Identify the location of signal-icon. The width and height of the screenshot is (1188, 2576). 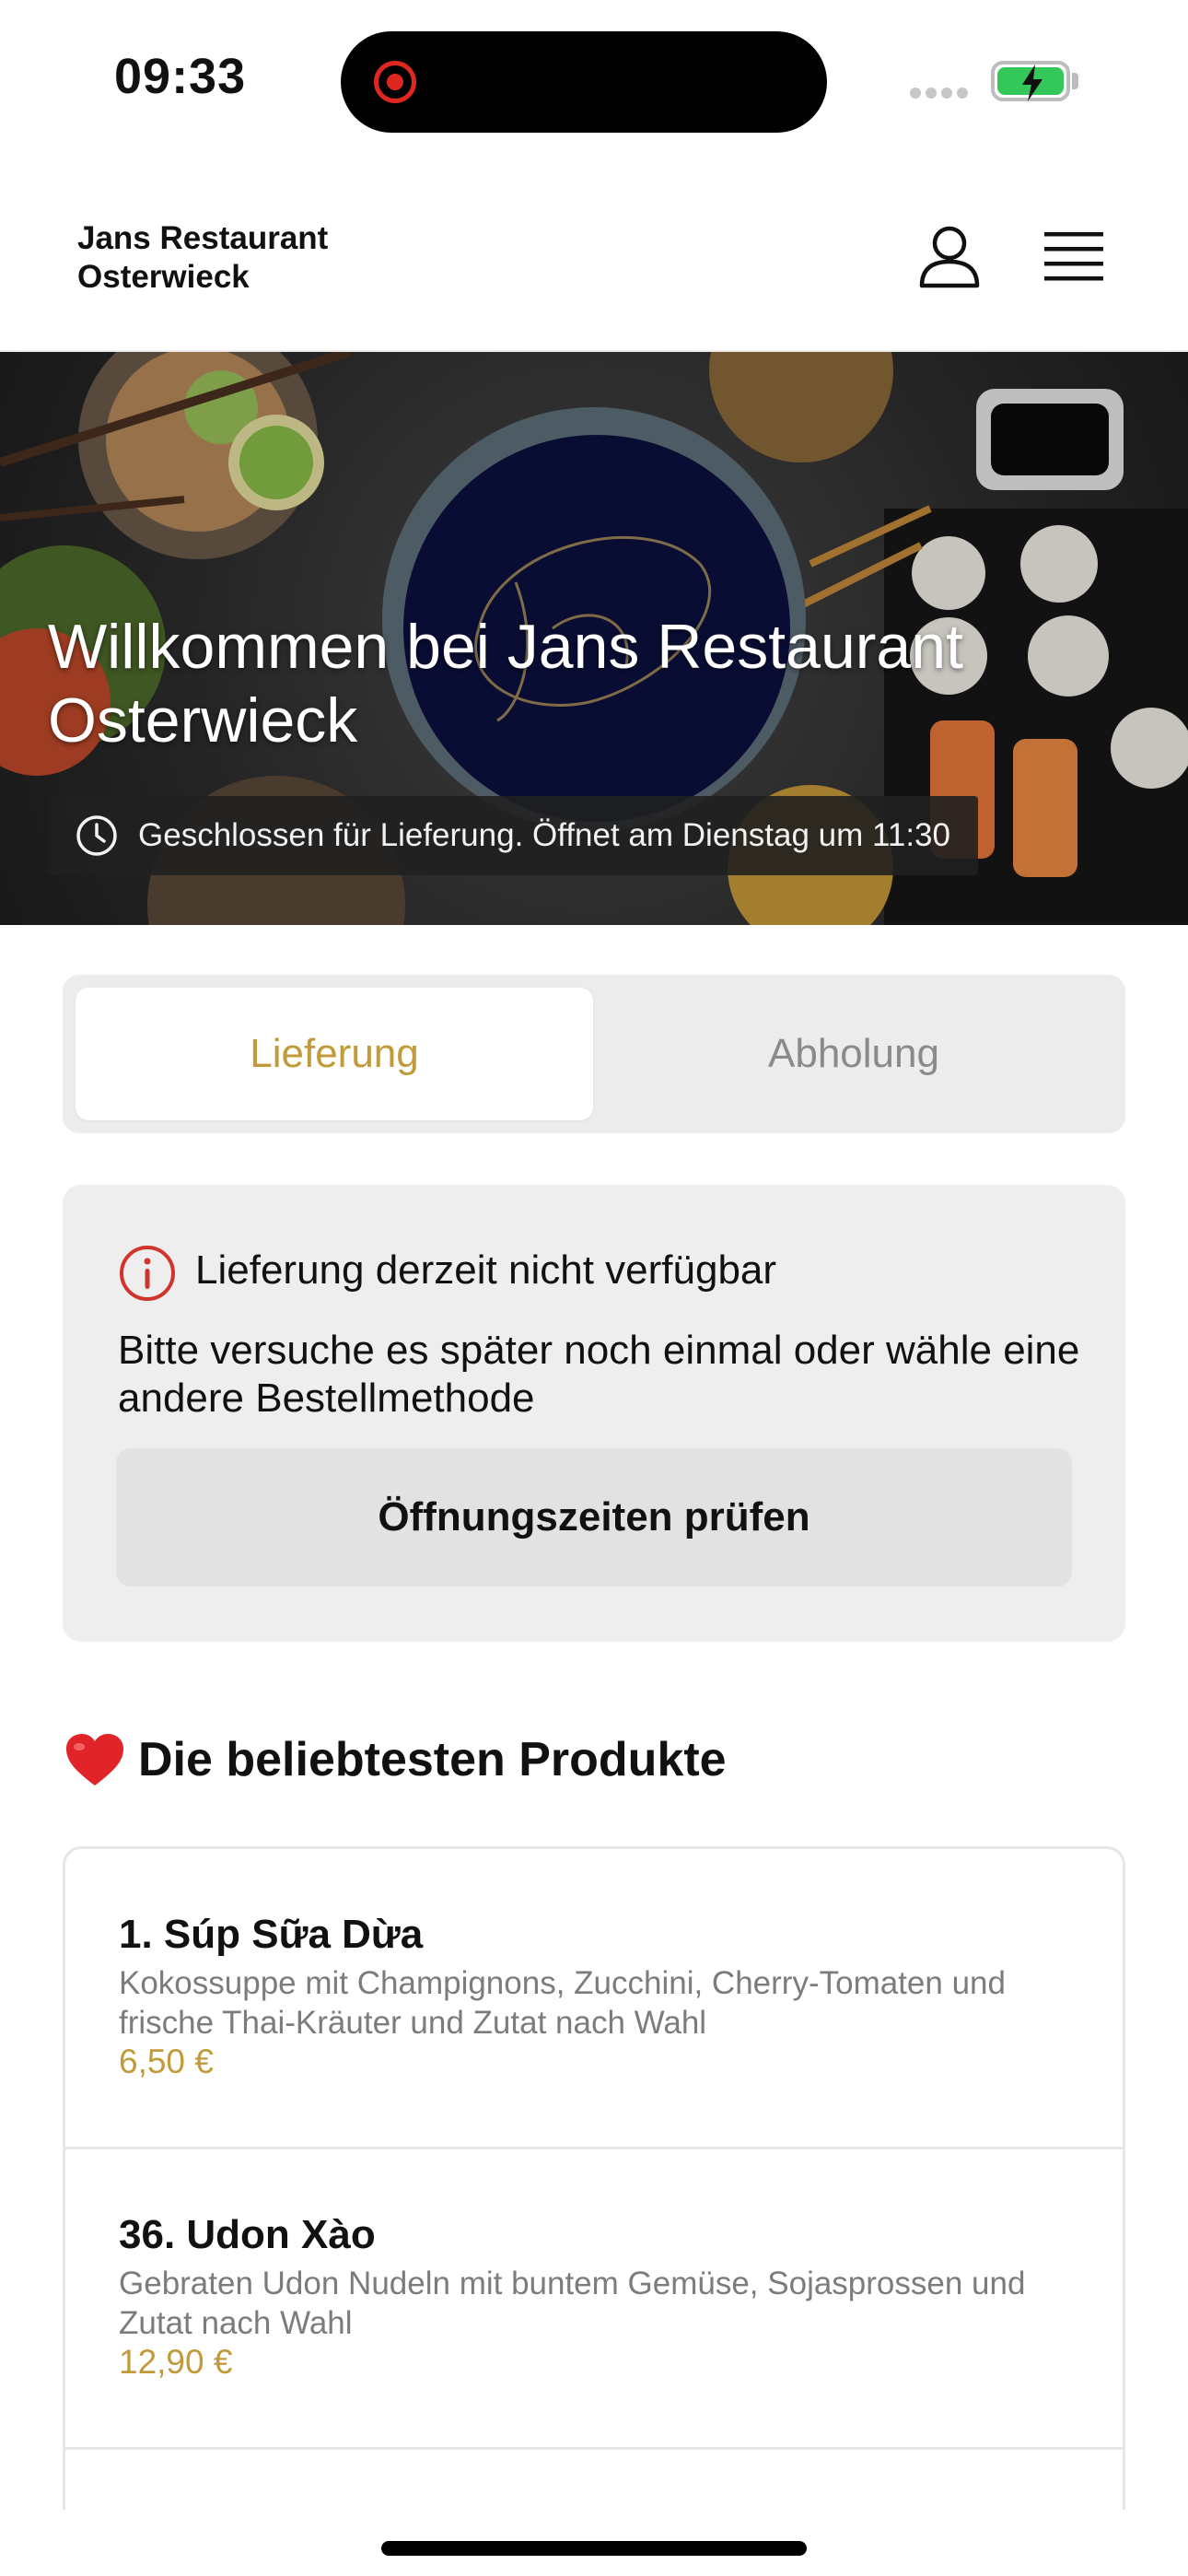
(942, 93).